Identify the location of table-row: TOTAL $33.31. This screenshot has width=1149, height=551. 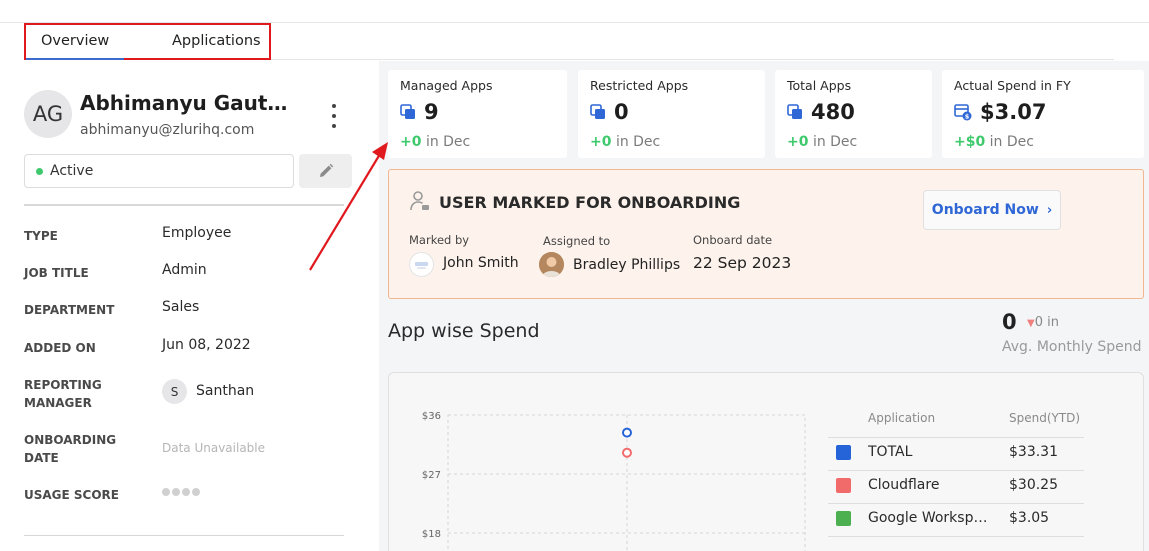
(956, 453).